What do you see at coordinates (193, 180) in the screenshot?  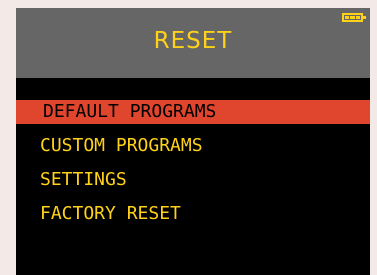 I see `menu-item-settings: SETTINGS` at bounding box center [193, 180].